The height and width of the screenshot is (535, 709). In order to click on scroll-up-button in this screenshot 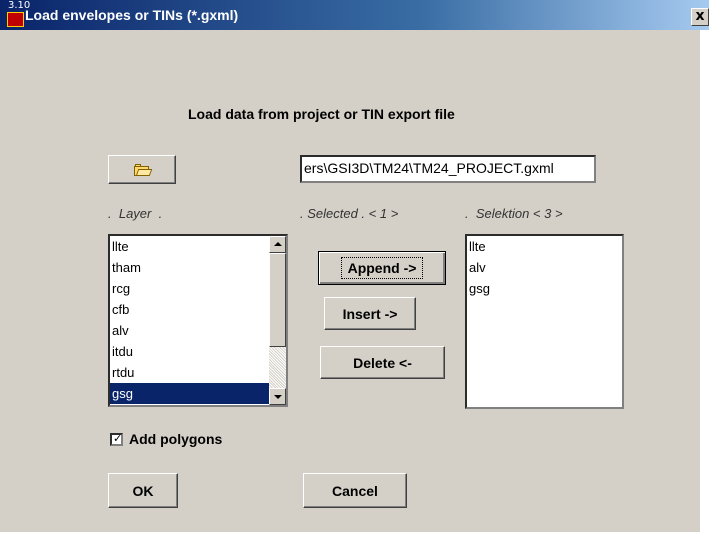, I will do `click(277, 244)`.